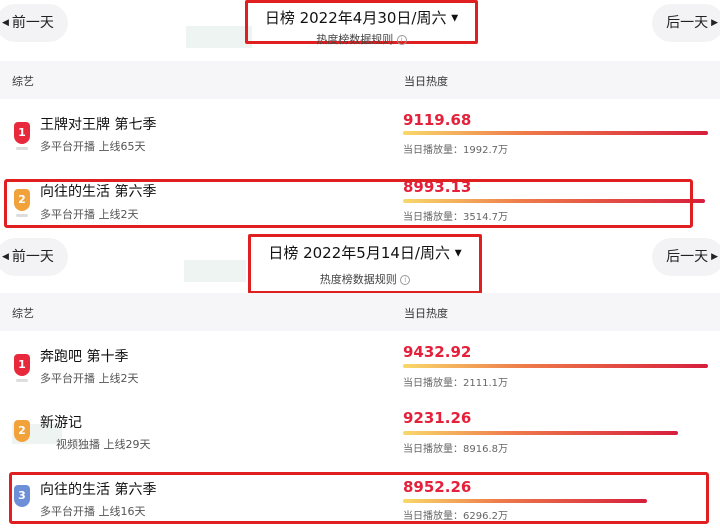 The width and height of the screenshot is (720, 528). Describe the element at coordinates (455, 150) in the screenshot. I see `play-count: 当日播放量：1992.7万` at that location.